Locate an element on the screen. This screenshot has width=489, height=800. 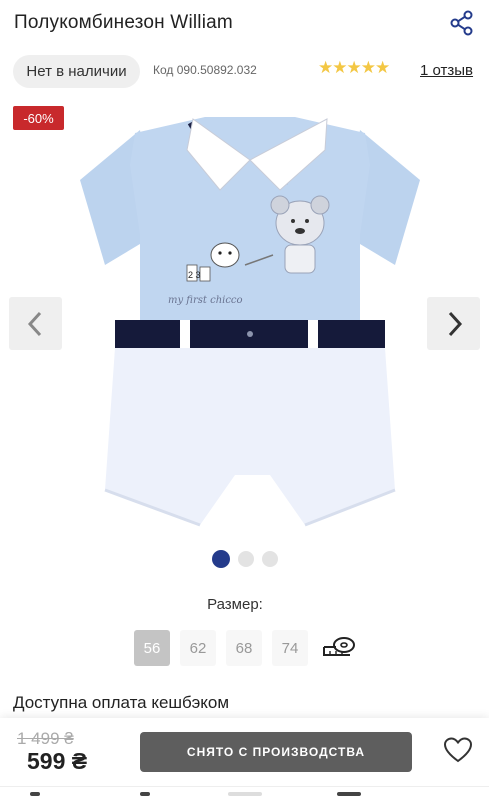
size-selector: 56 62 68 74 is located at coordinates (221, 648).